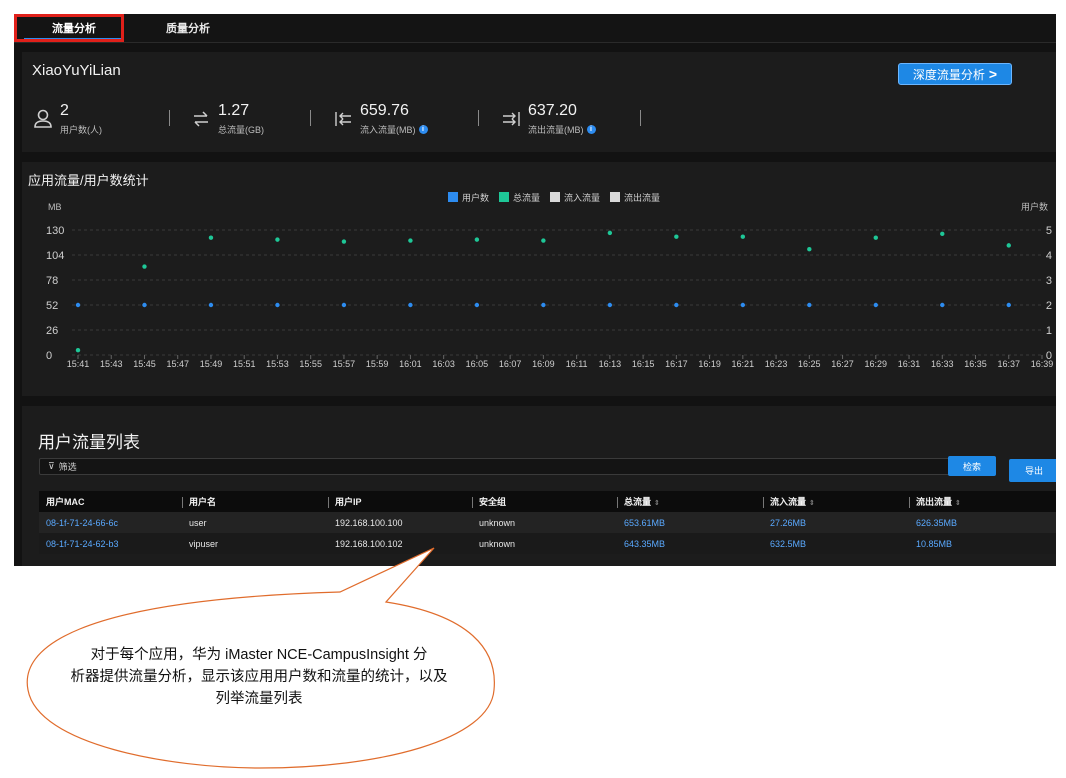 This screenshot has height=778, width=1066. I want to click on callout-line: 列举流量列表, so click(259, 699).